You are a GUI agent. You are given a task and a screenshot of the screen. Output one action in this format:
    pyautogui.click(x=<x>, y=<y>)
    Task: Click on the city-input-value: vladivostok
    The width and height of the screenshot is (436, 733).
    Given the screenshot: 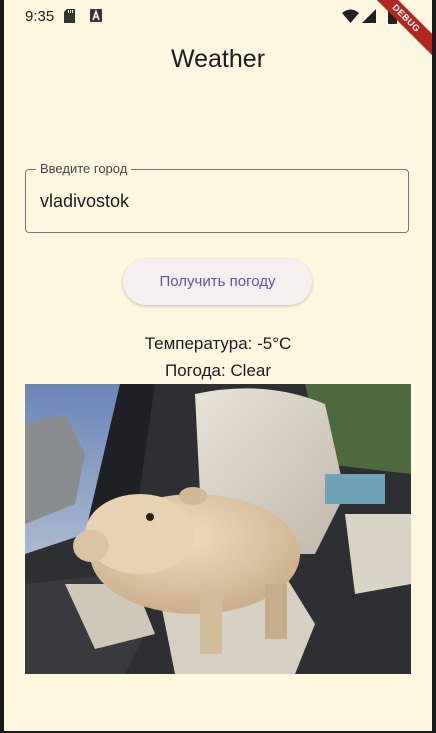 What is the action you would take?
    pyautogui.click(x=84, y=201)
    